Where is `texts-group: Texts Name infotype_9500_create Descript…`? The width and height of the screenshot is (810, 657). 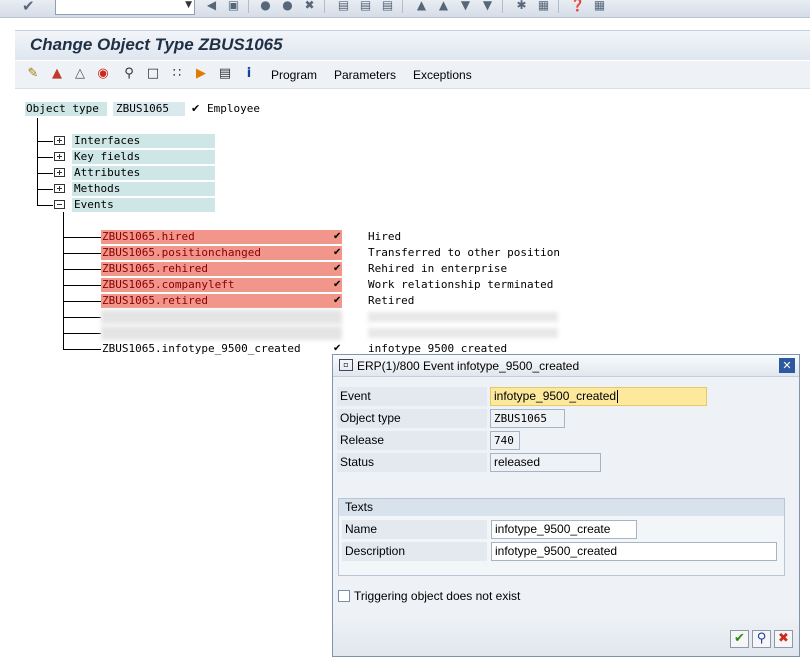 texts-group: Texts Name infotype_9500_create Descript… is located at coordinates (561, 537).